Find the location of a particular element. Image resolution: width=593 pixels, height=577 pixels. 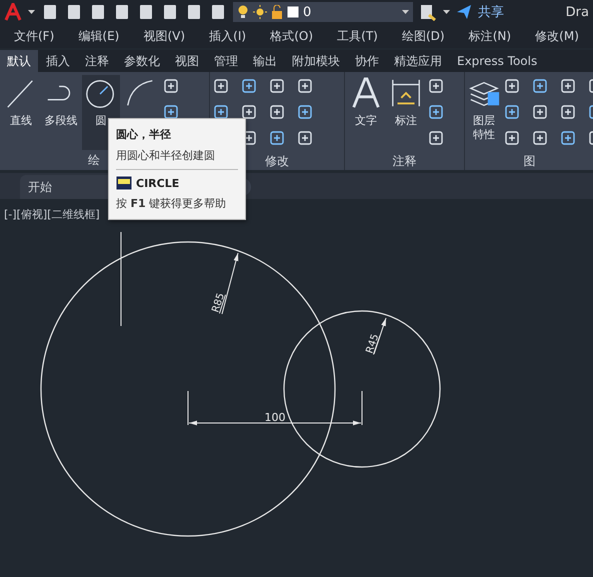

menu-item: 工具(T) is located at coordinates (357, 36).